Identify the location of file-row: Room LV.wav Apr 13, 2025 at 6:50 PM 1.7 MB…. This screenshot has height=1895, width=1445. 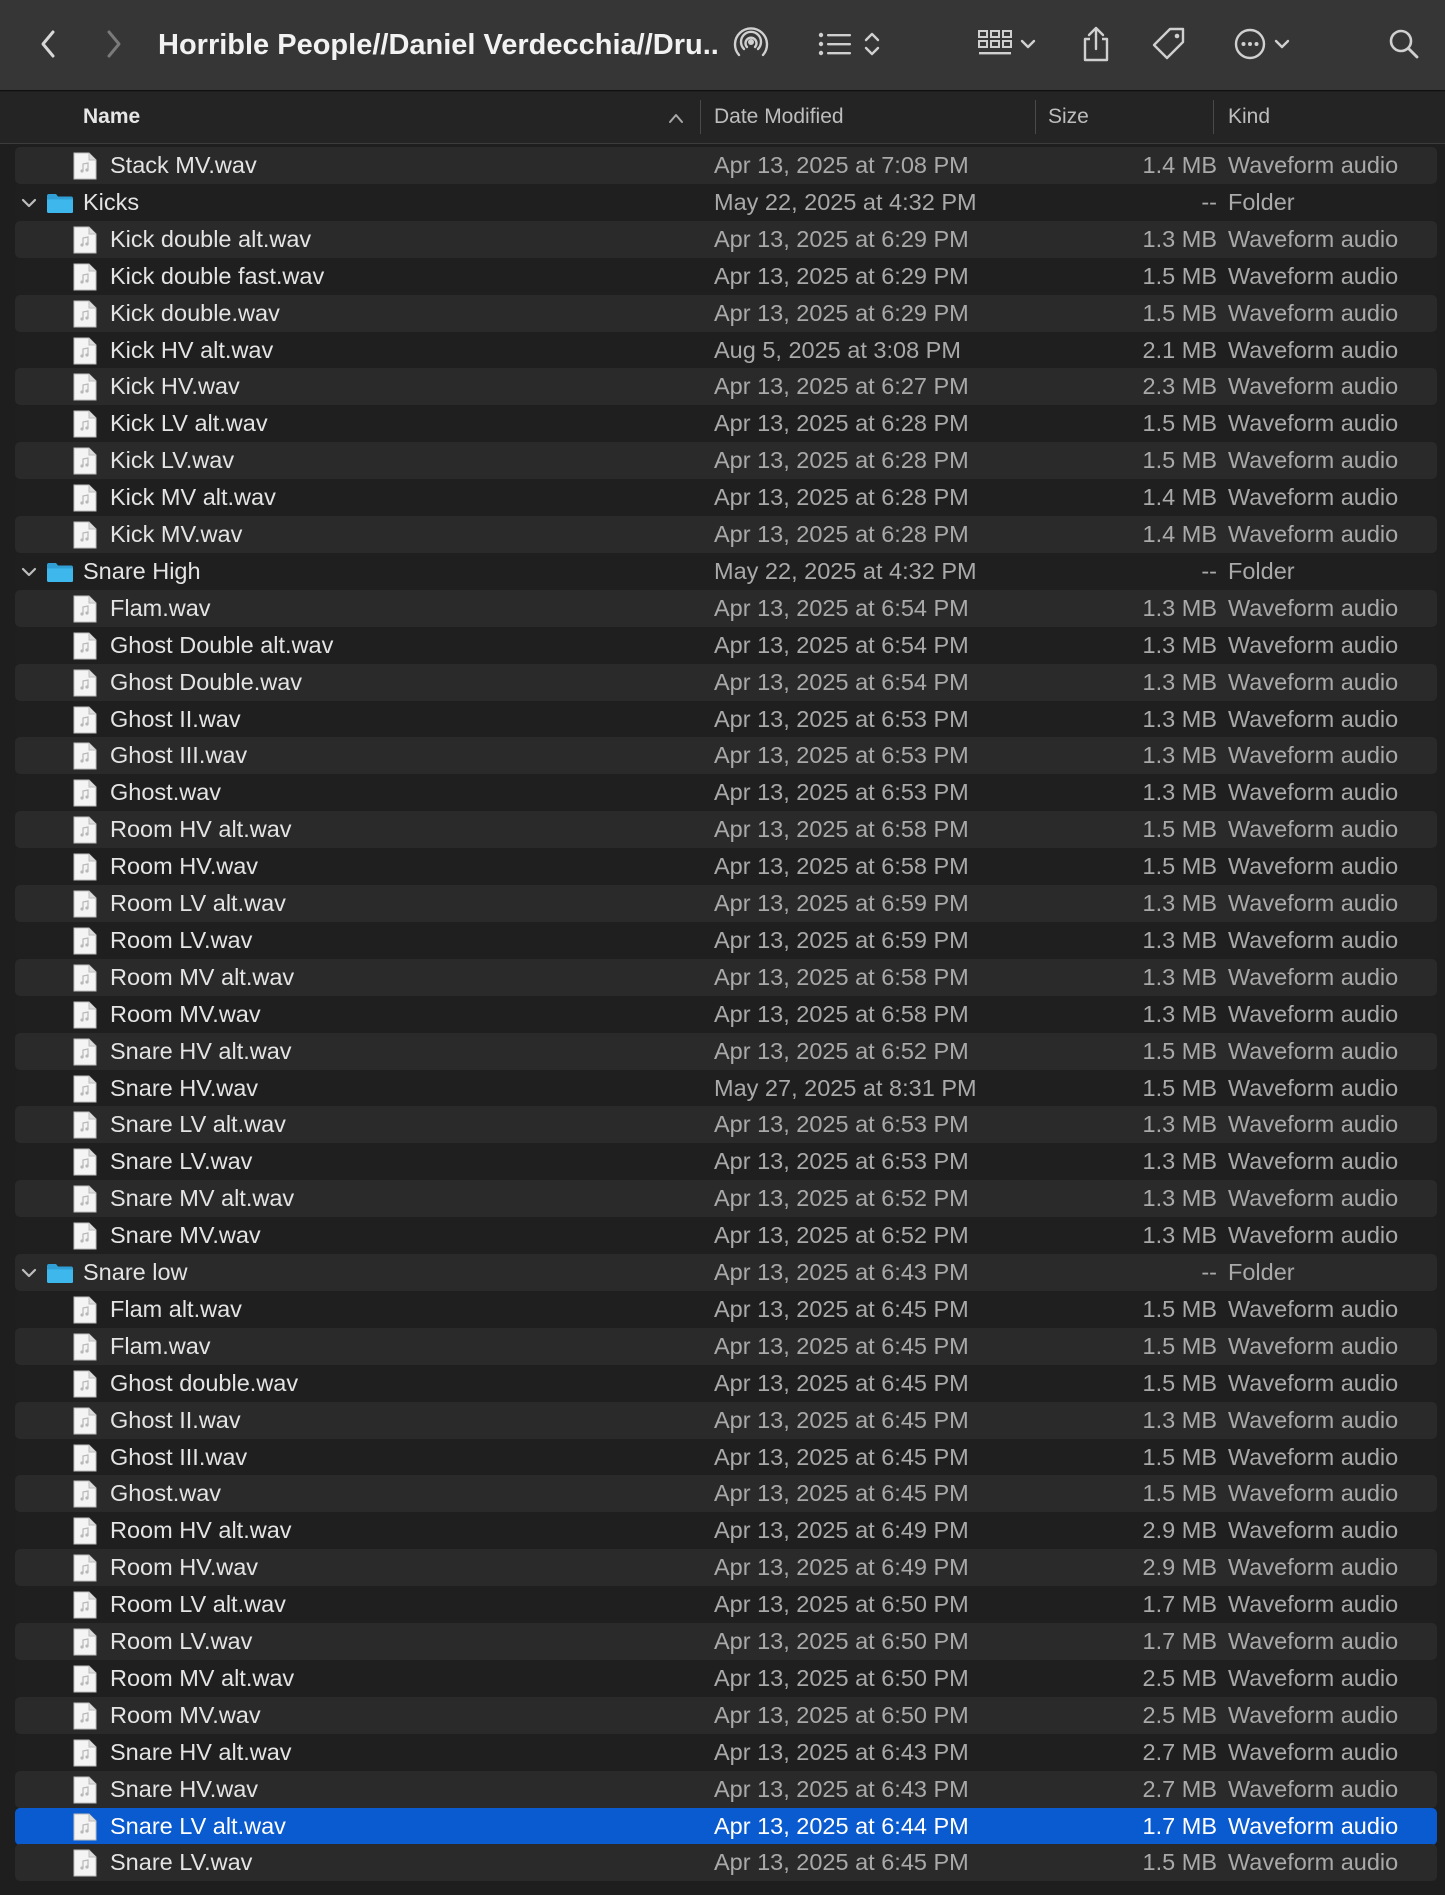
(726, 1641).